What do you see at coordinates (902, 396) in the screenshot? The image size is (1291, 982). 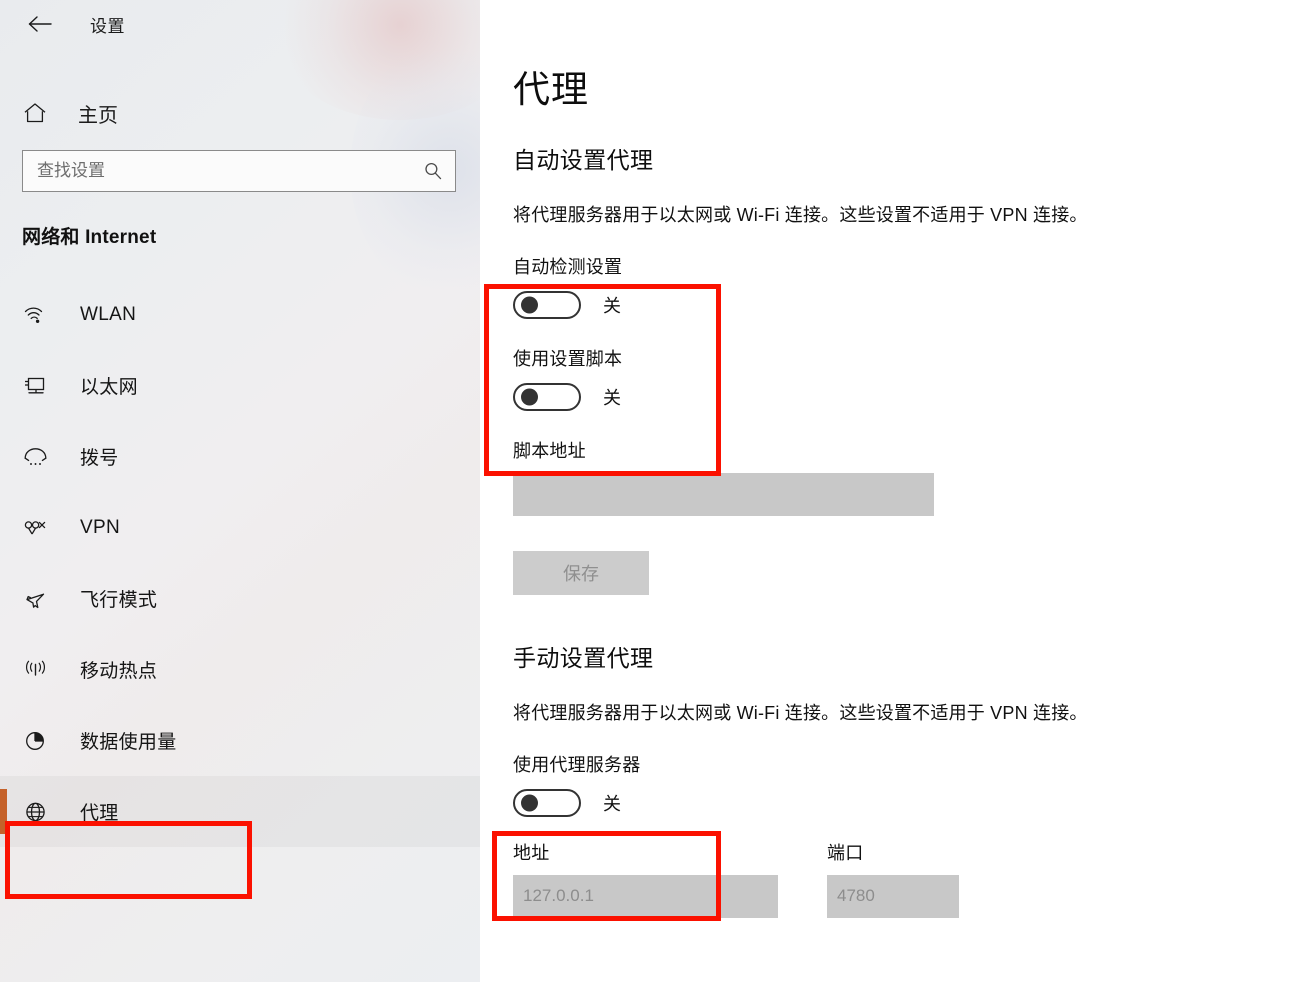 I see `use-script-row: 关` at bounding box center [902, 396].